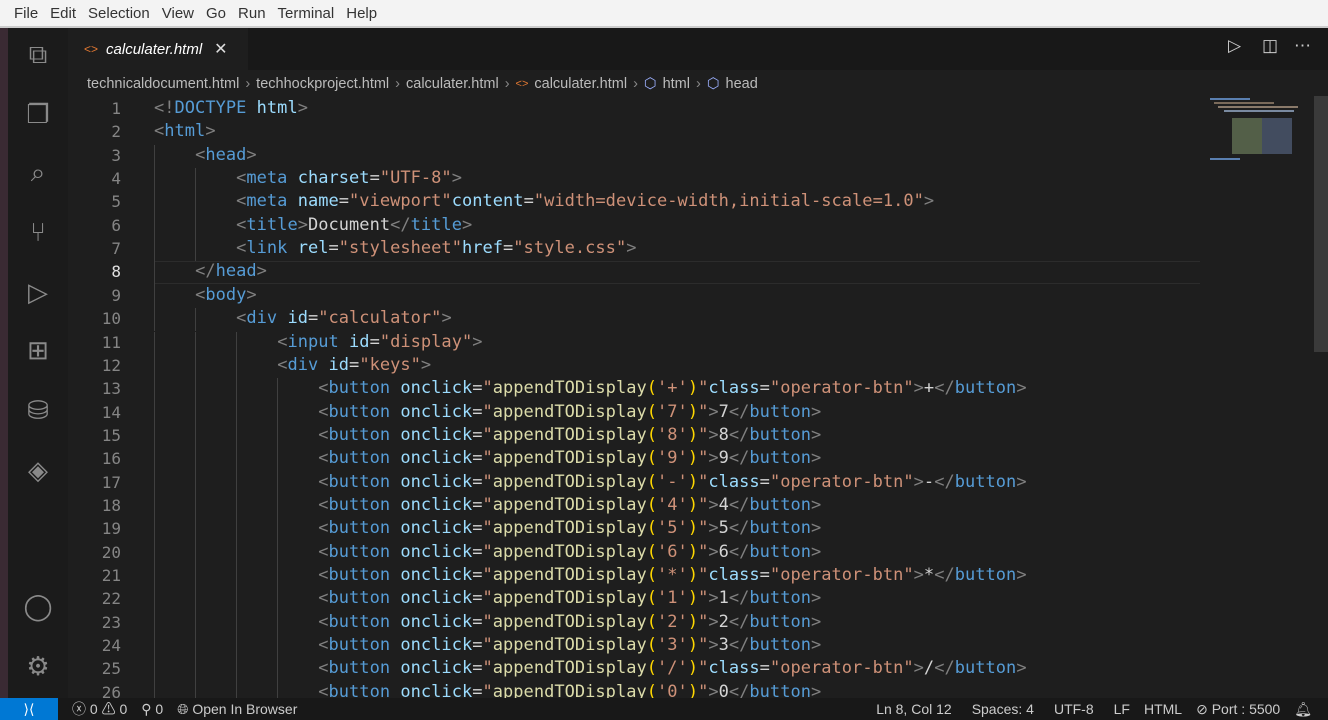  What do you see at coordinates (303, 318) in the screenshot?
I see `code-line: <div id="calculator">` at bounding box center [303, 318].